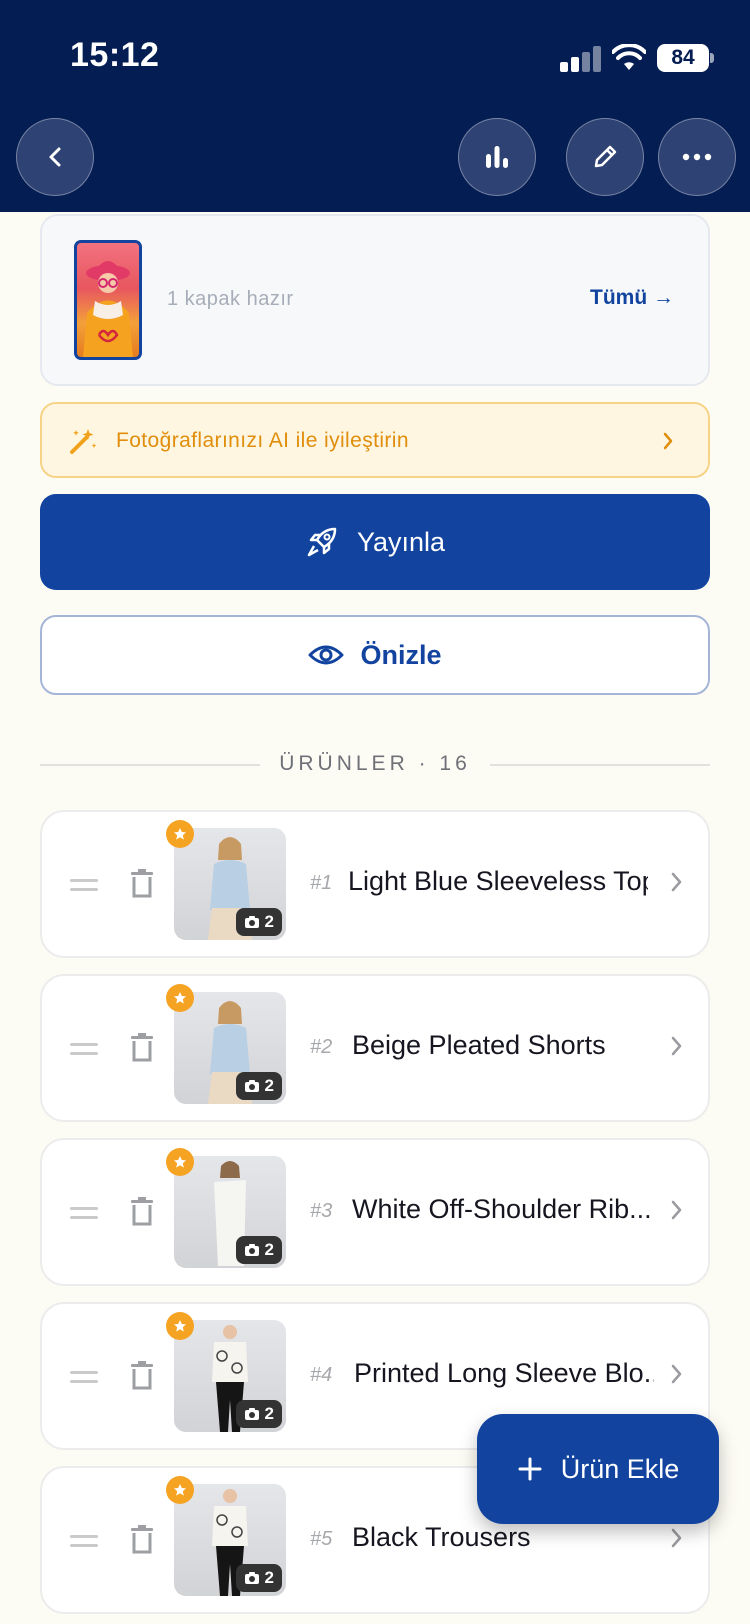 This screenshot has height=1624, width=750. I want to click on product-name: Light Blue Sleeveless Top, so click(498, 881).